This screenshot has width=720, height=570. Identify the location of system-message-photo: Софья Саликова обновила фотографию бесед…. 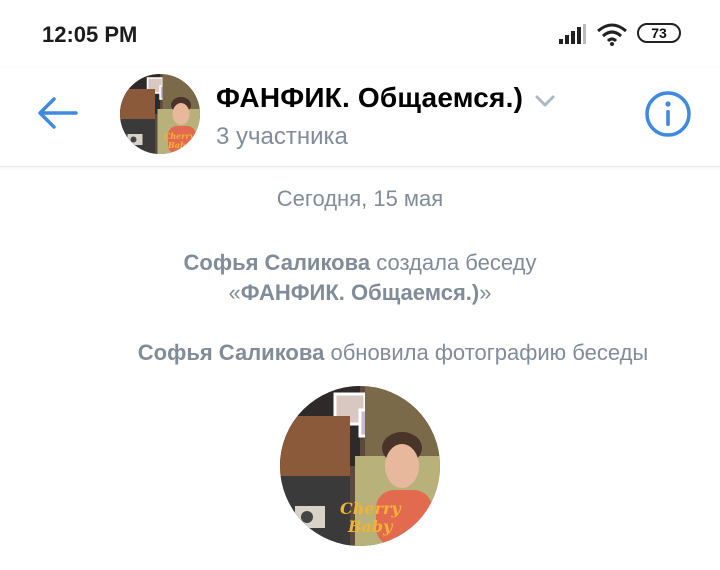
(360, 353).